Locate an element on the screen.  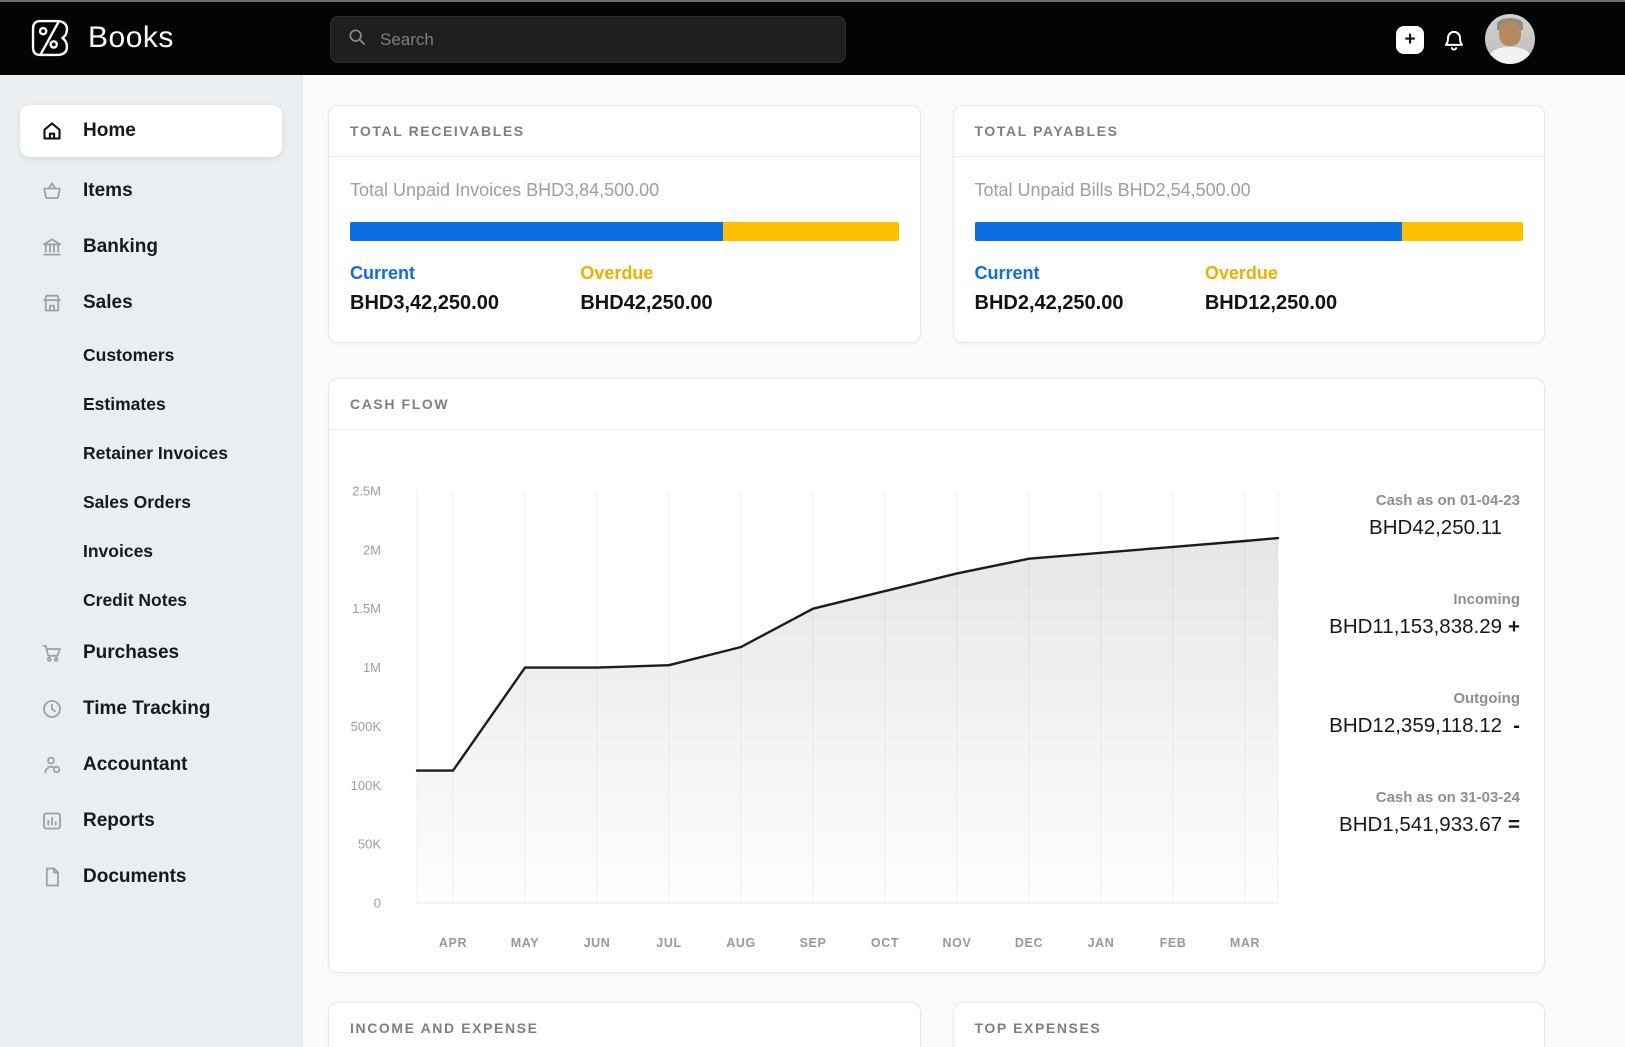
svg-text: SEP is located at coordinates (813, 943).